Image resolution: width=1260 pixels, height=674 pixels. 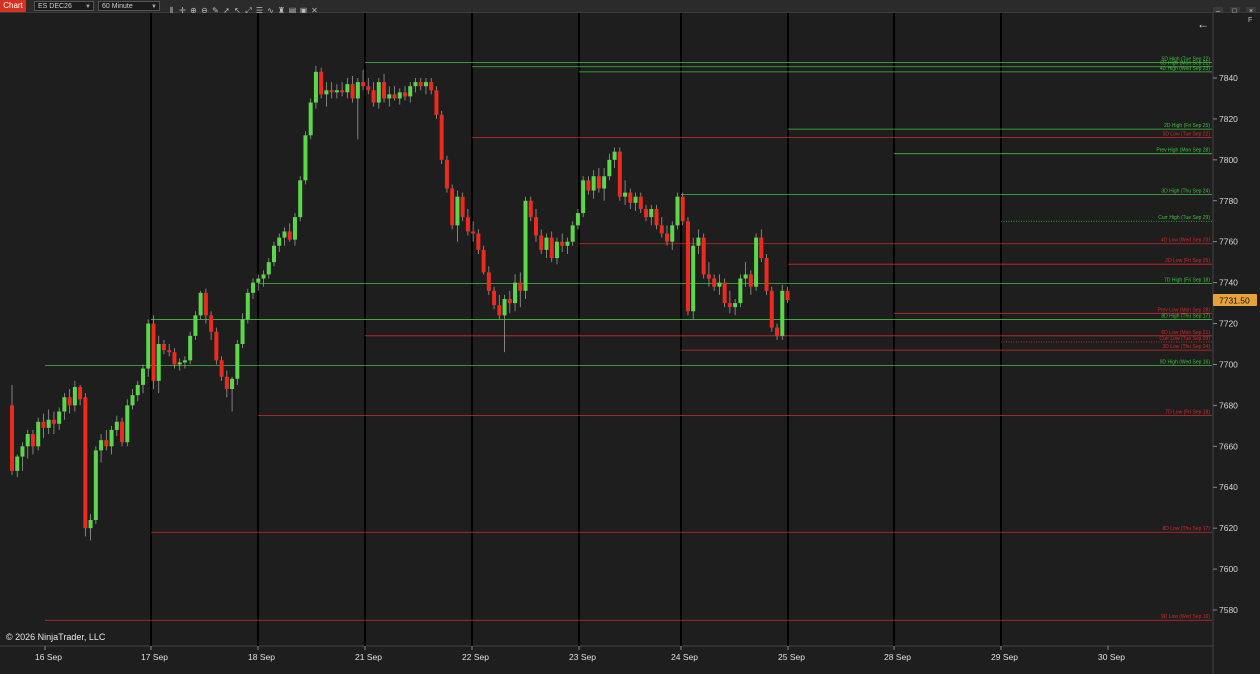 What do you see at coordinates (117, 6) in the screenshot?
I see `interval-value: 60 Minute` at bounding box center [117, 6].